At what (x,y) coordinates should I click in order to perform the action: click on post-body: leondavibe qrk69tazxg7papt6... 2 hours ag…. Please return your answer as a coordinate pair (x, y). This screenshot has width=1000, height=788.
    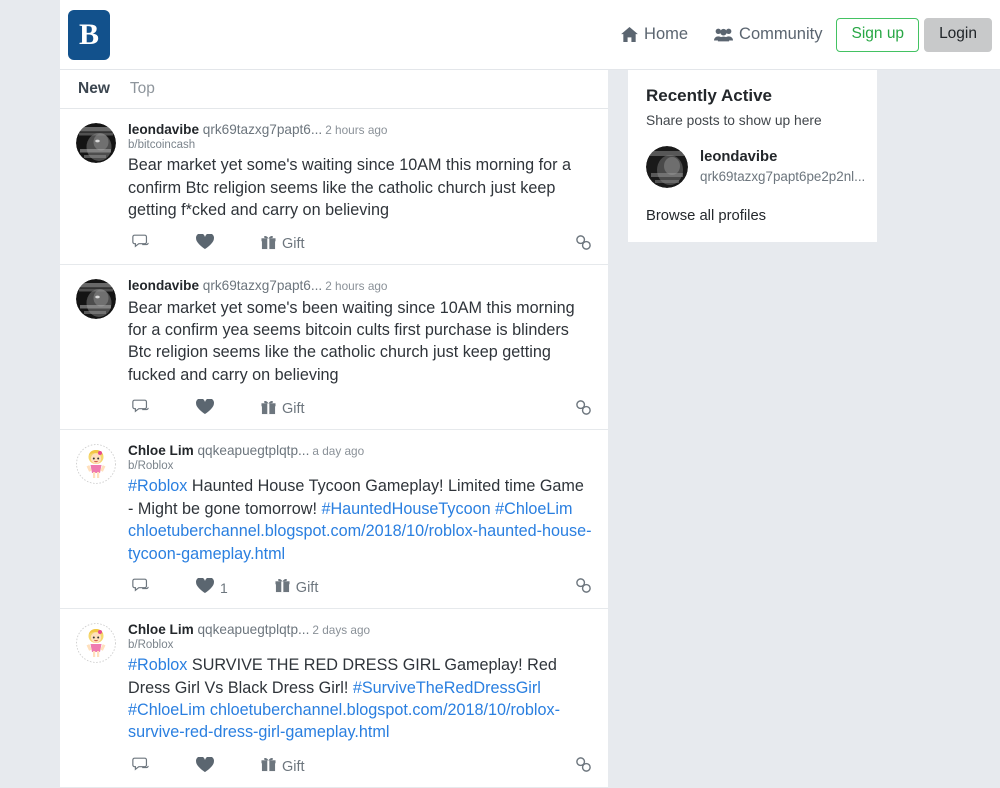
    Looking at the image, I should click on (355, 349).